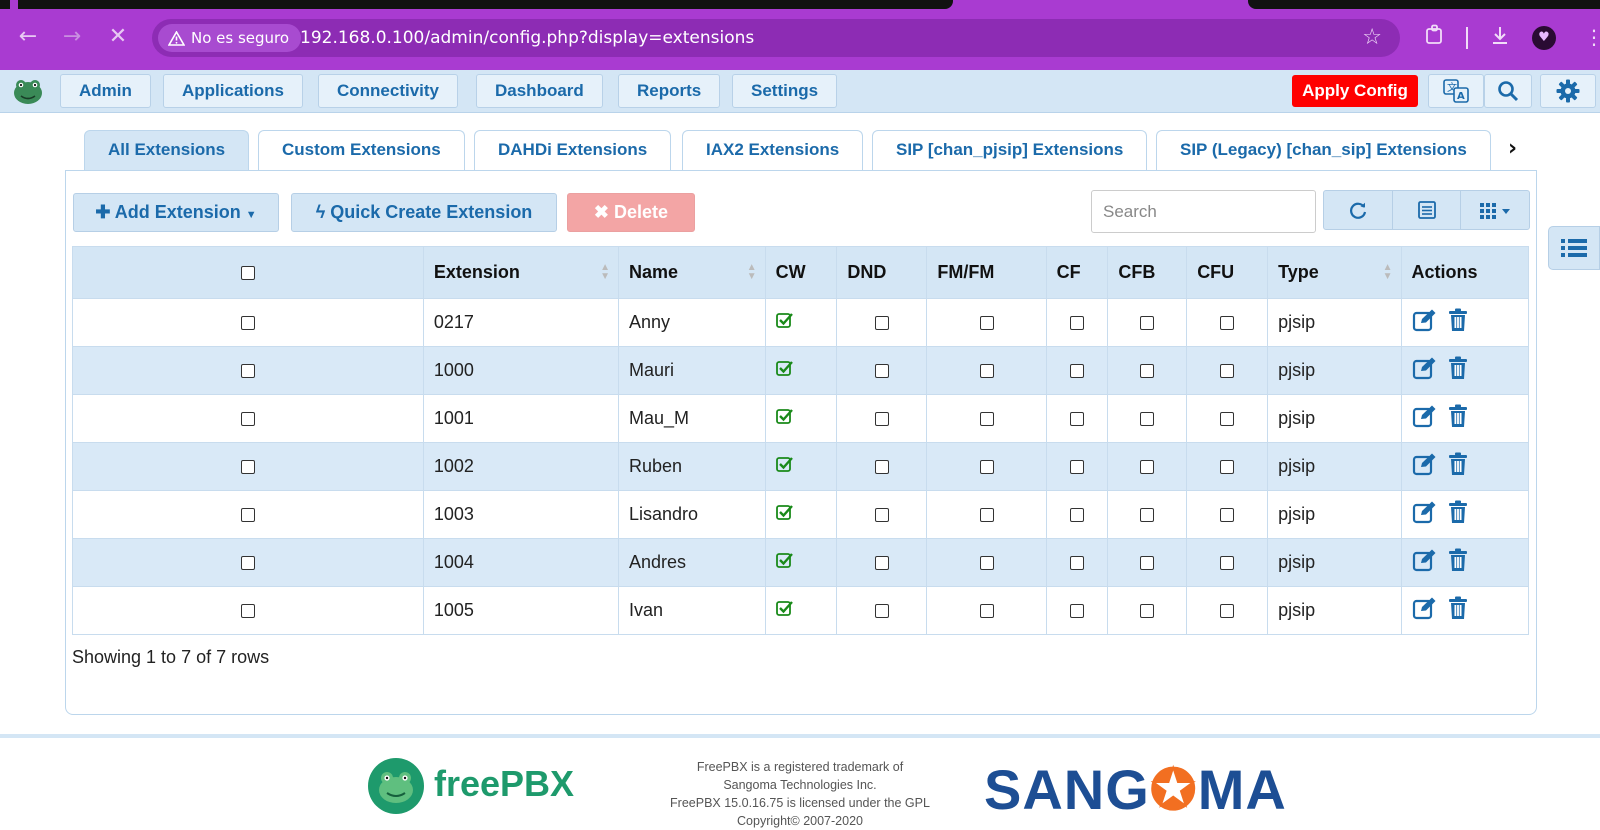 The height and width of the screenshot is (830, 1600). What do you see at coordinates (167, 150) in the screenshot?
I see `tab-all-extensions: All Extensions` at bounding box center [167, 150].